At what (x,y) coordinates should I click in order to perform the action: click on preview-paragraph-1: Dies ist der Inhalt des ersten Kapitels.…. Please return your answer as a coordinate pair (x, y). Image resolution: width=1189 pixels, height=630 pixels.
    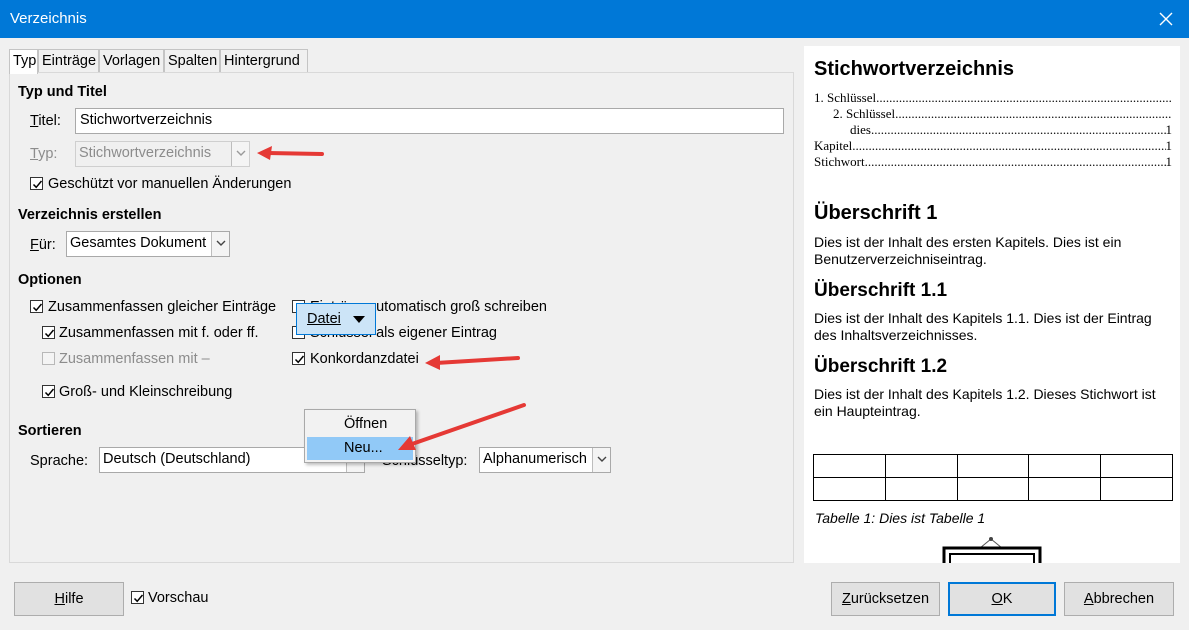
    Looking at the image, I should click on (968, 250).